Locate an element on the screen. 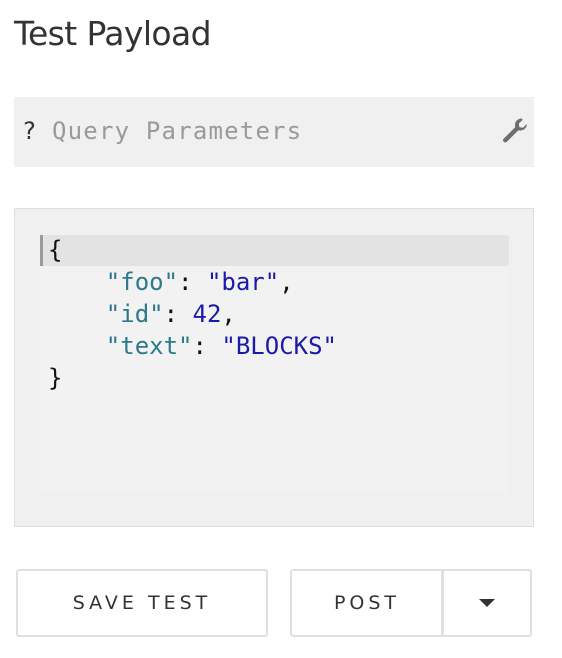 The image size is (562, 658). method-dropdown-toggle is located at coordinates (487, 603).